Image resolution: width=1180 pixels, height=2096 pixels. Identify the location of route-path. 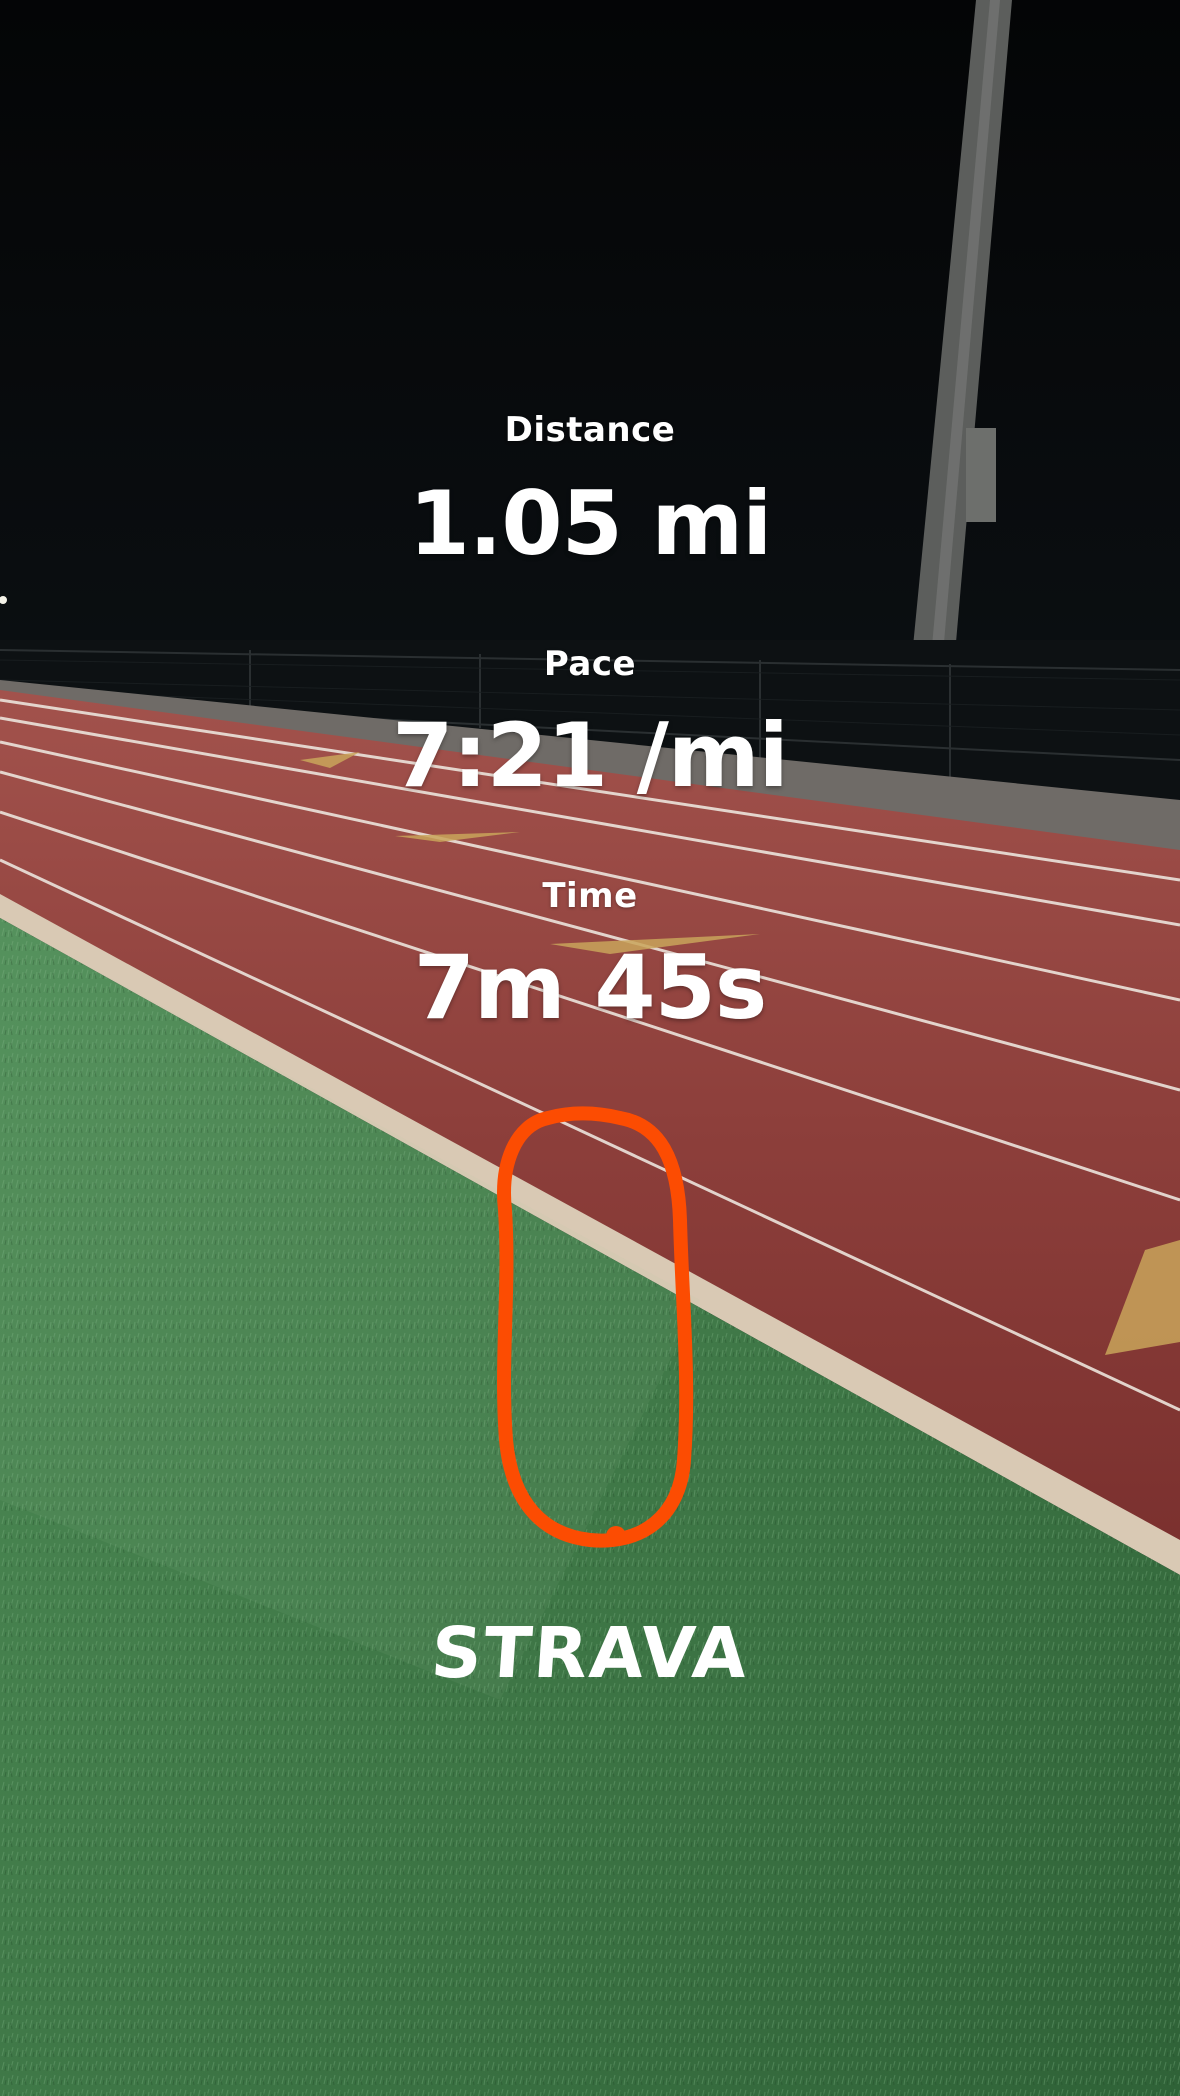
(595, 1327).